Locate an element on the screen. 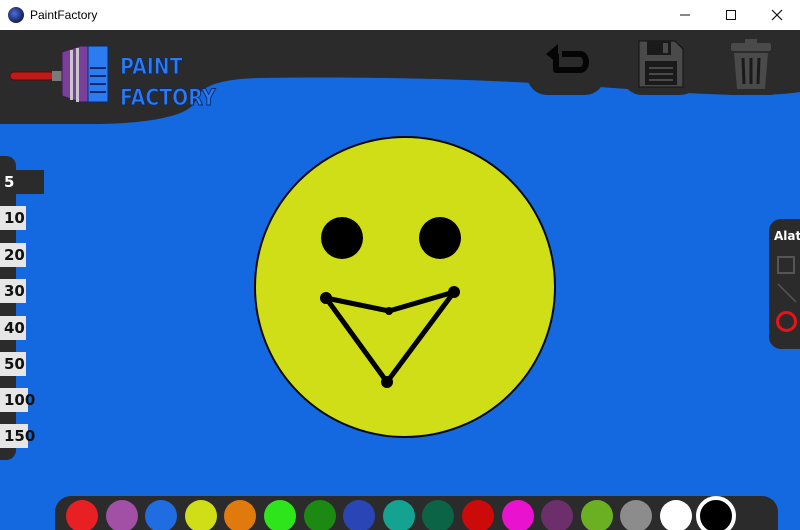  clear-button is located at coordinates (751, 64).